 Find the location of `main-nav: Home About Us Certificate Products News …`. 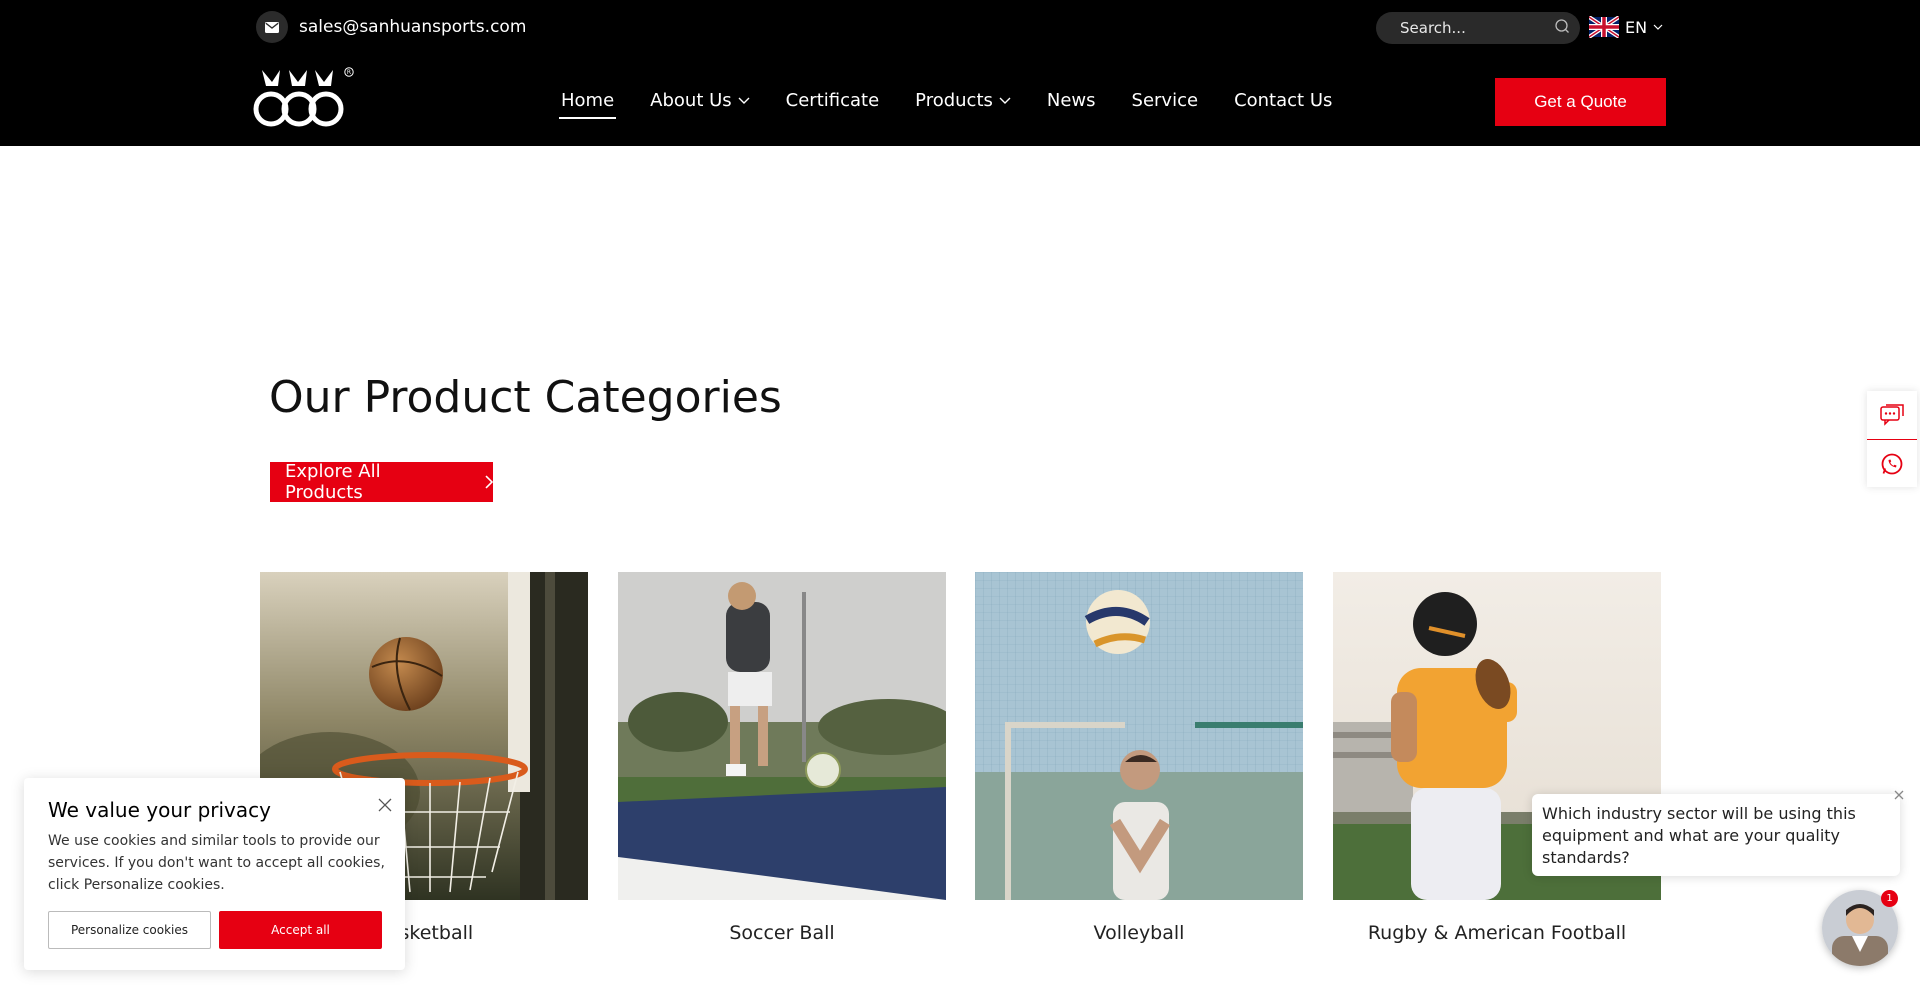

main-nav: Home About Us Certificate Products News … is located at coordinates (963, 104).